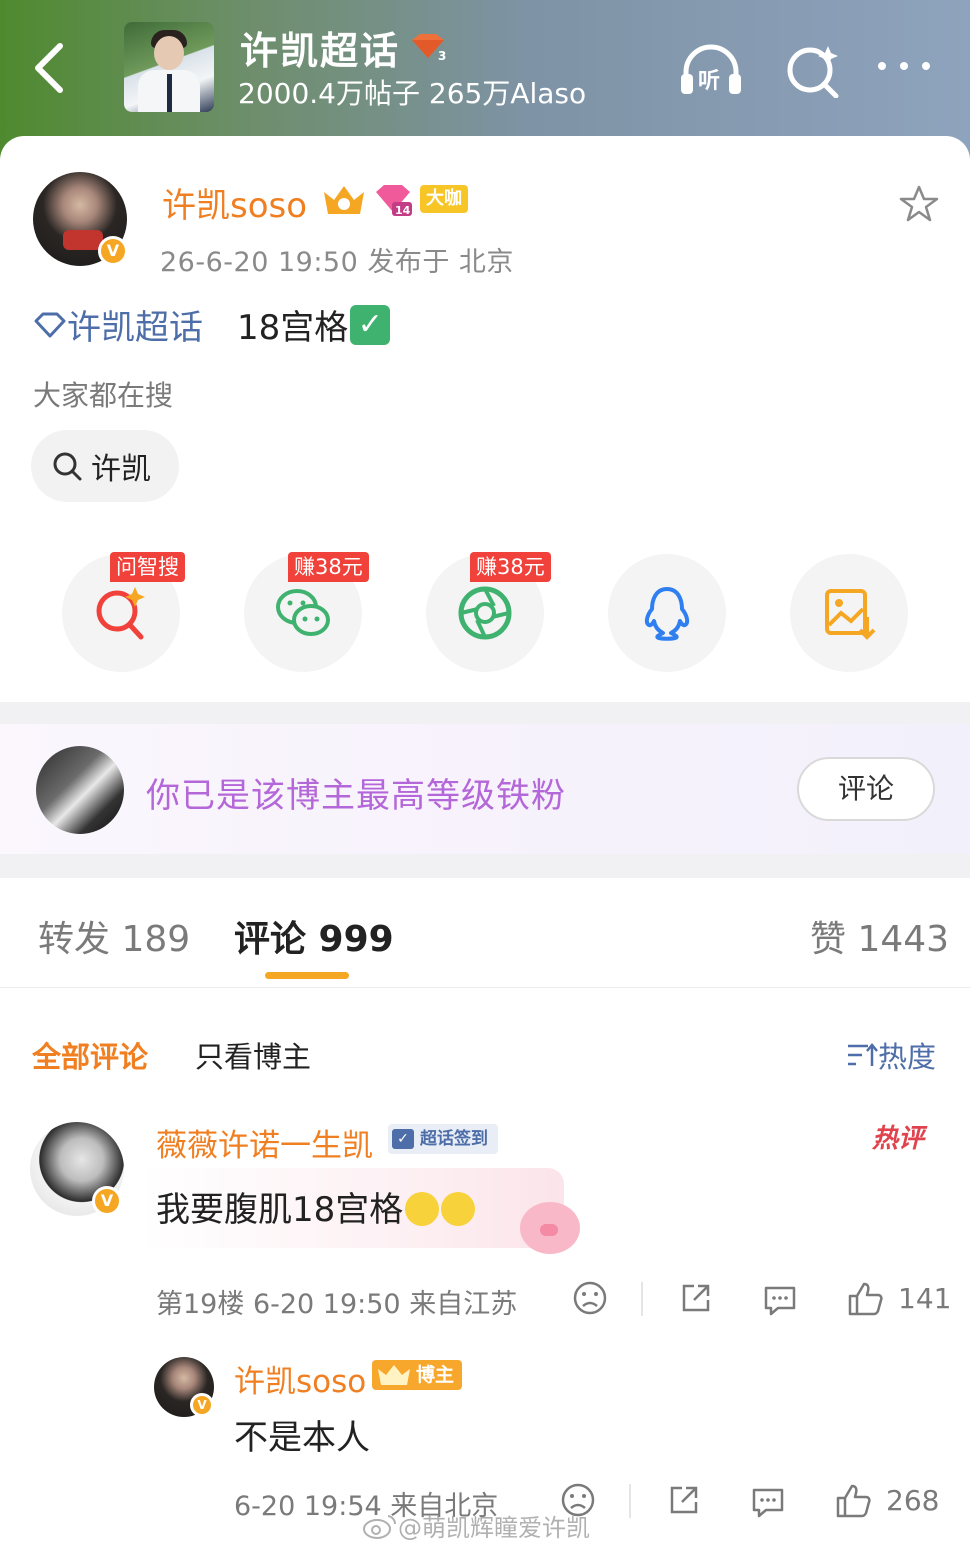 Image resolution: width=970 pixels, height=1550 pixels. I want to click on reply-text: 不是本人, so click(302, 1438).